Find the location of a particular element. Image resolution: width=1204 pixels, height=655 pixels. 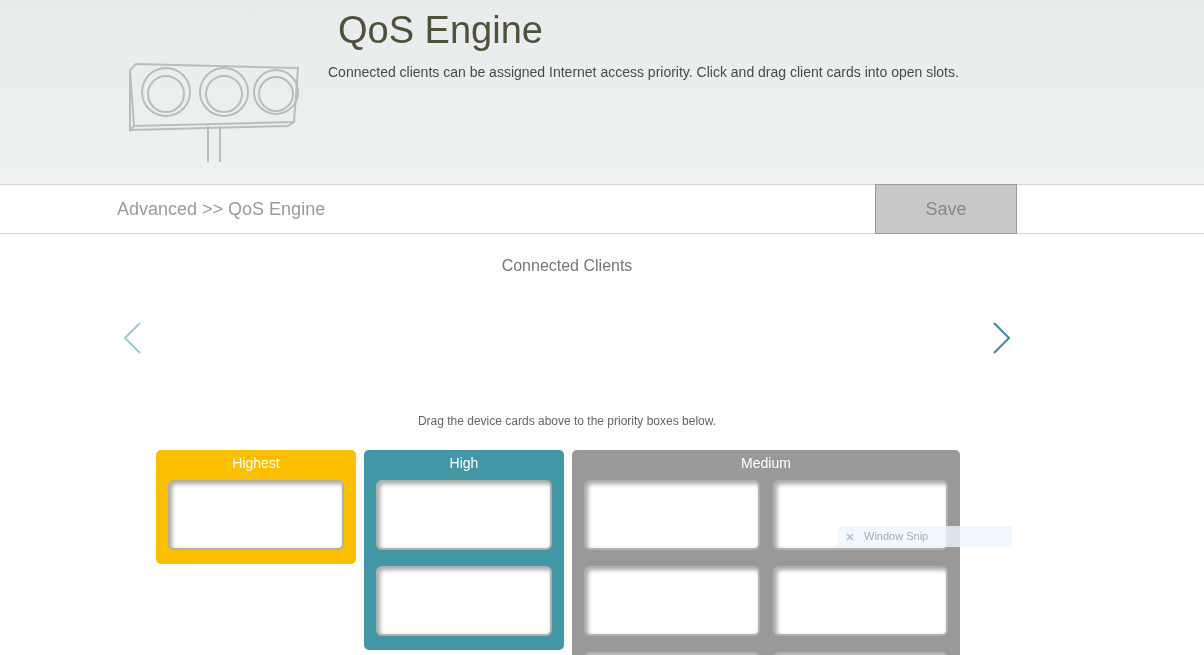

page-title: QoS Engine is located at coordinates (441, 30).